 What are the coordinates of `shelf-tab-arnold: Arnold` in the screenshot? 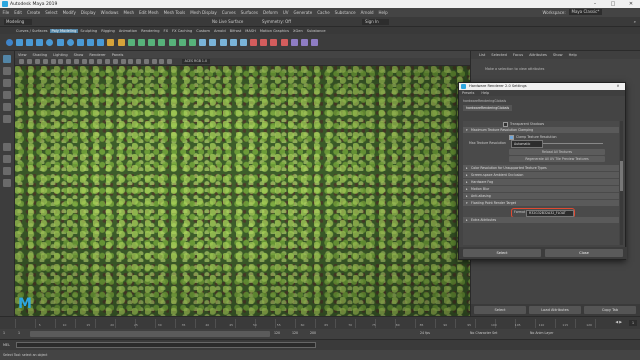 It's located at (220, 31).